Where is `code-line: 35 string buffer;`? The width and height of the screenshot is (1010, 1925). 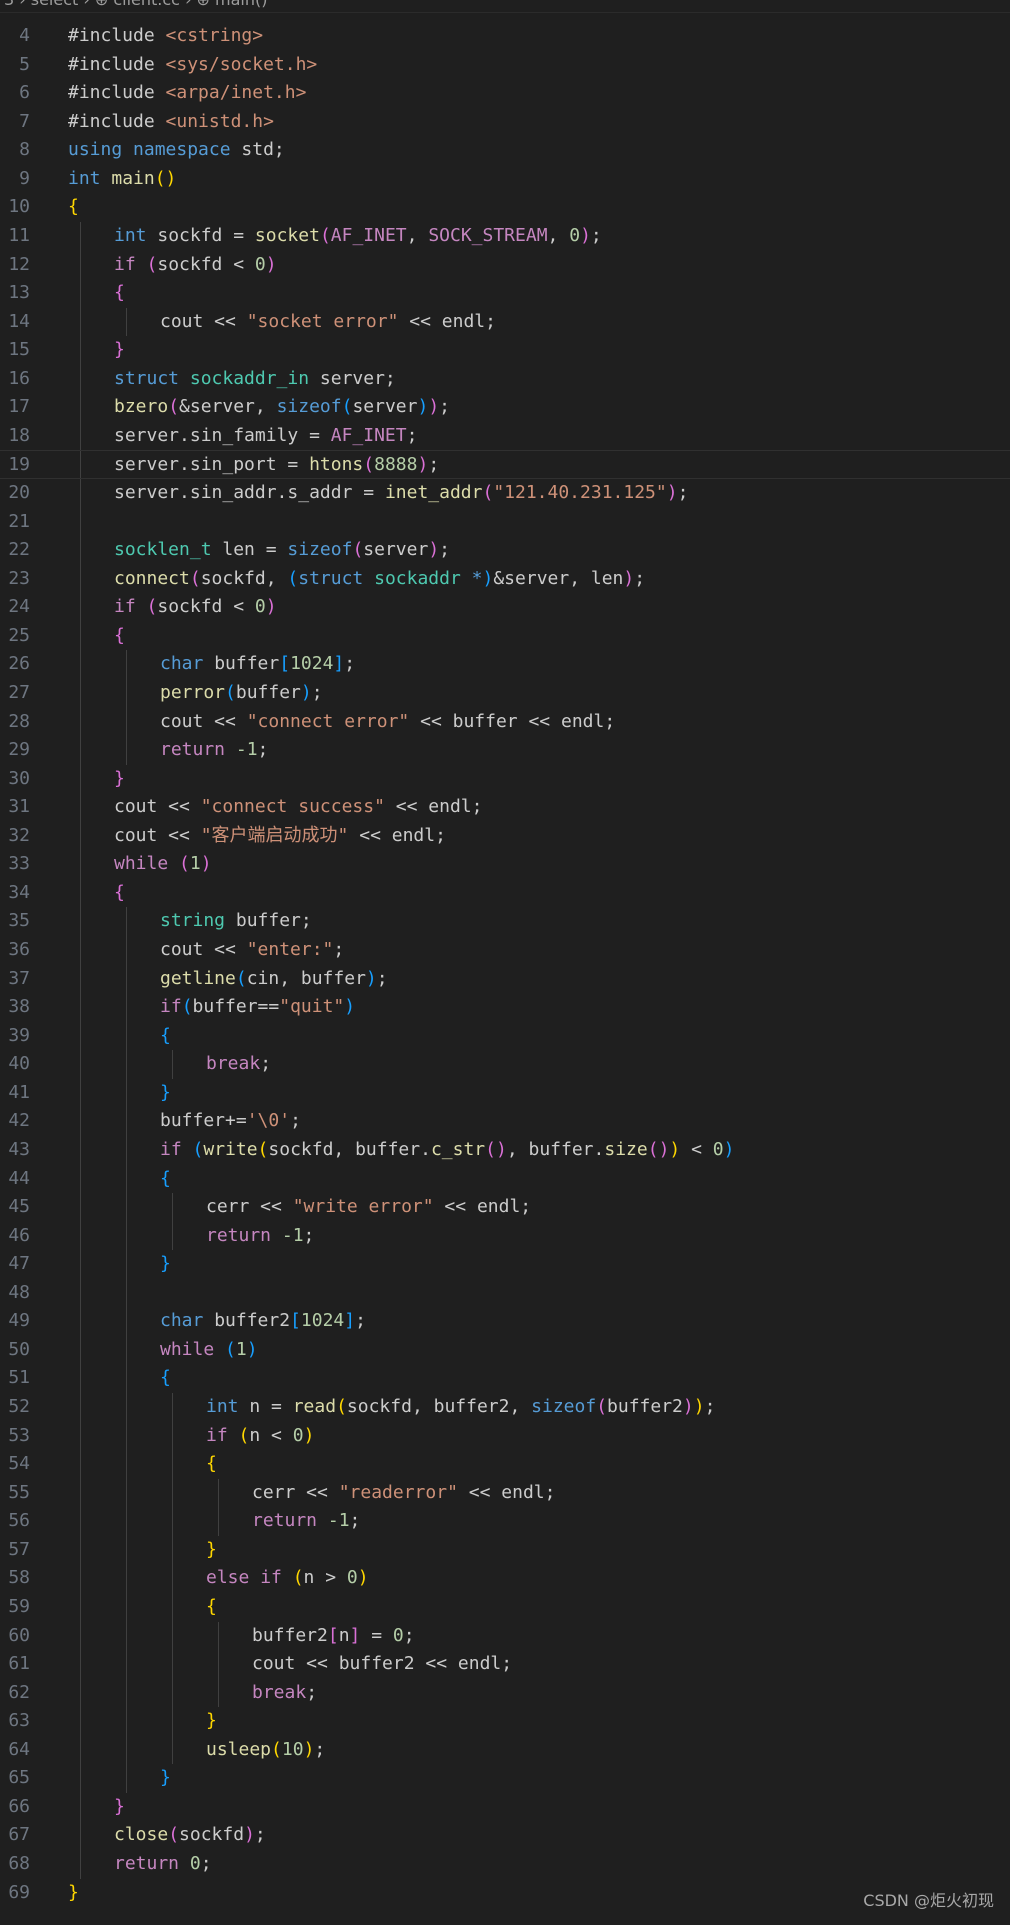 code-line: 35 string buffer; is located at coordinates (505, 921).